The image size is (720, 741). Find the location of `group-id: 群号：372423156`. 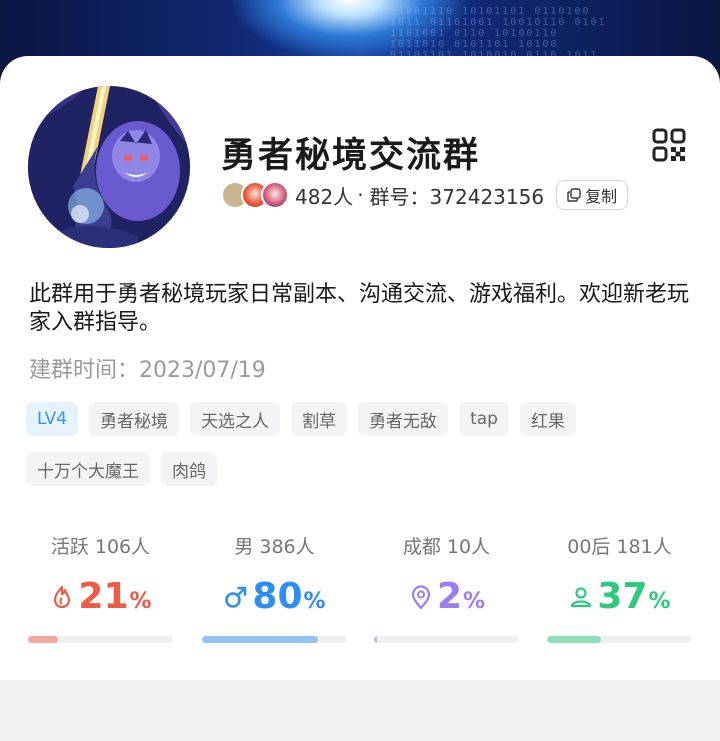

group-id: 群号：372423156 is located at coordinates (457, 196).